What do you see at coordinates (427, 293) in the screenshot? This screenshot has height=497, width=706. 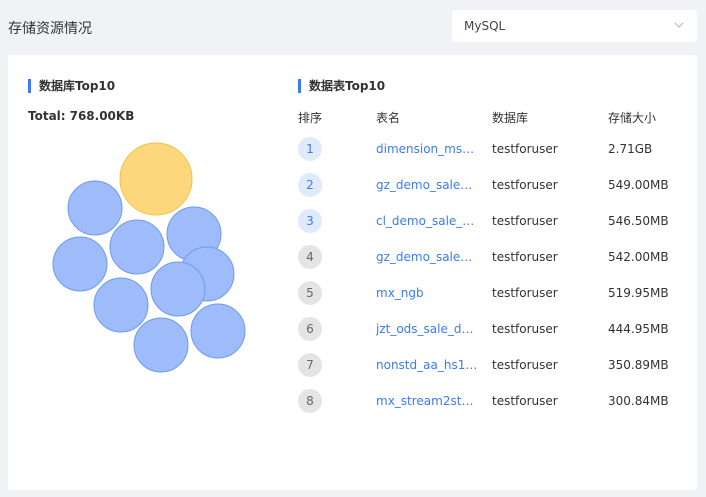 I see `table-name-link: mx_ngb` at bounding box center [427, 293].